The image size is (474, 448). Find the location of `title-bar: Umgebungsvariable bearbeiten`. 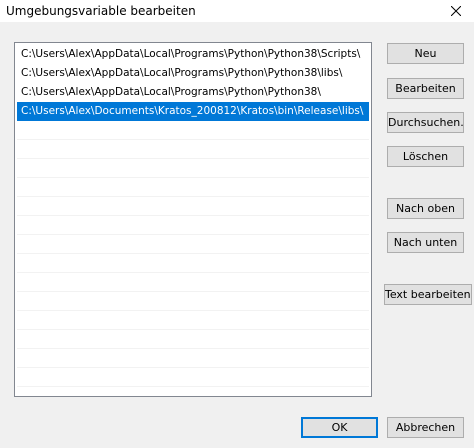

title-bar: Umgebungsvariable bearbeiten is located at coordinates (237, 11).